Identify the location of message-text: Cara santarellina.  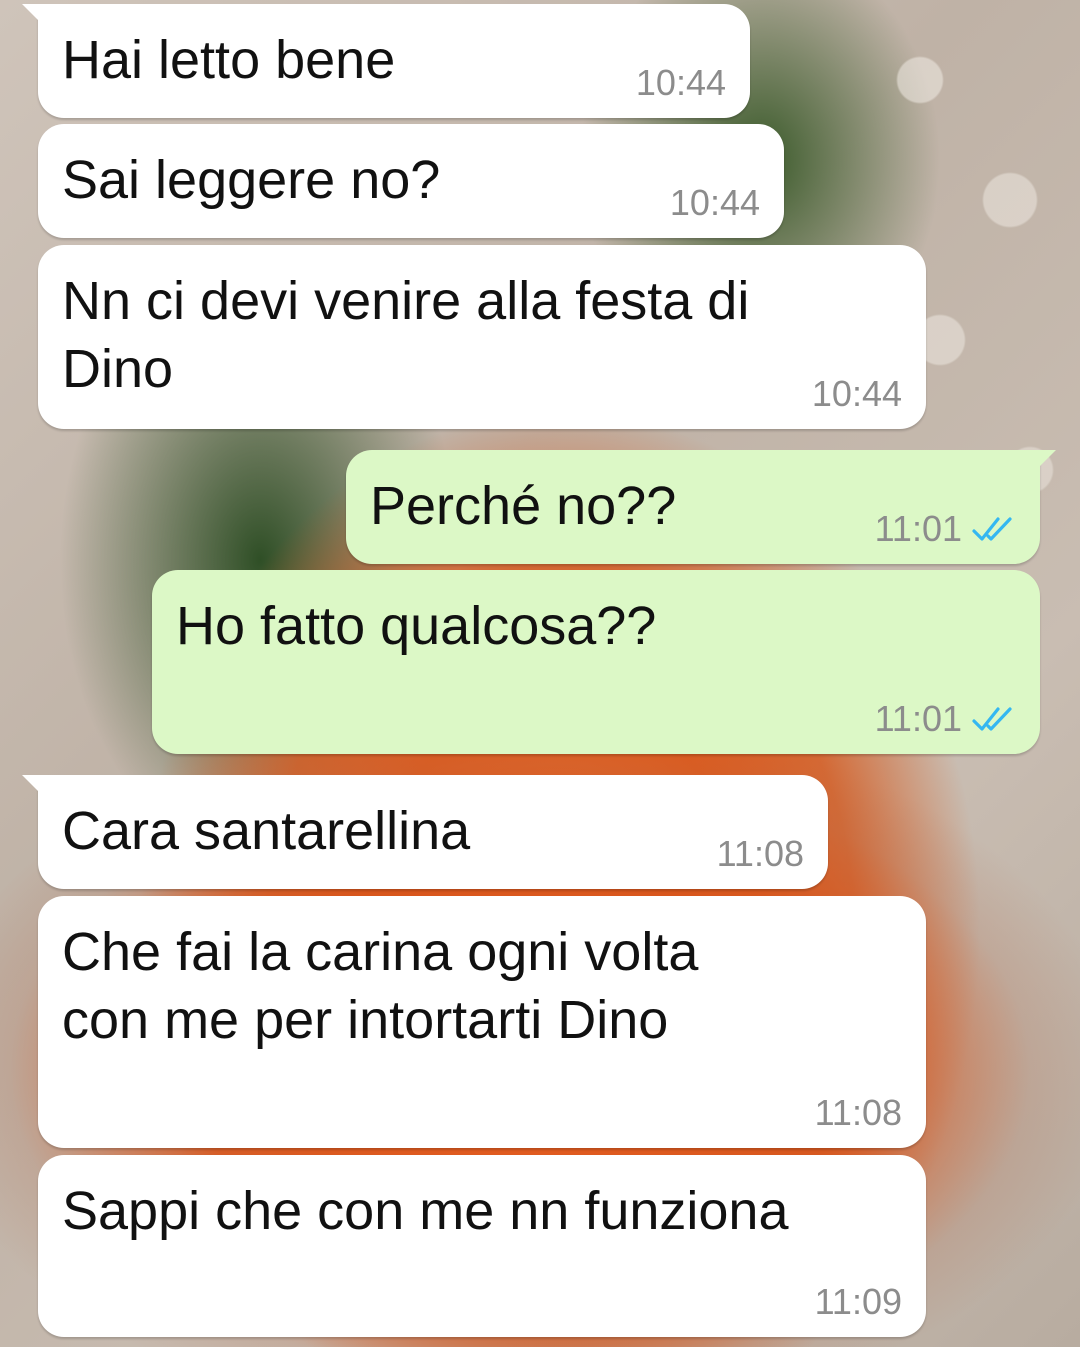
(266, 831).